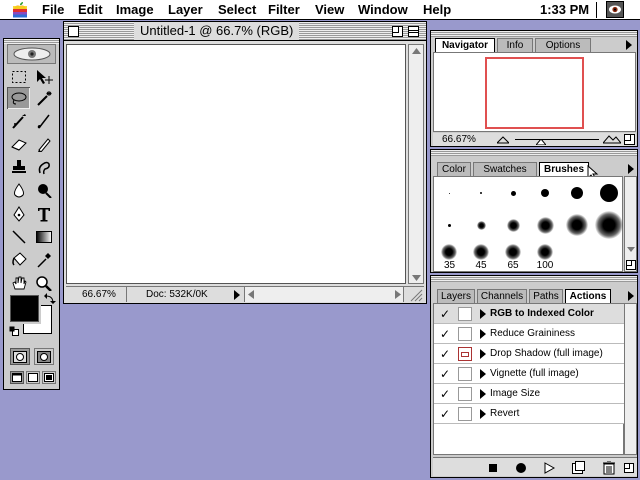 The image size is (640, 480). I want to click on play-icon, so click(549, 468).